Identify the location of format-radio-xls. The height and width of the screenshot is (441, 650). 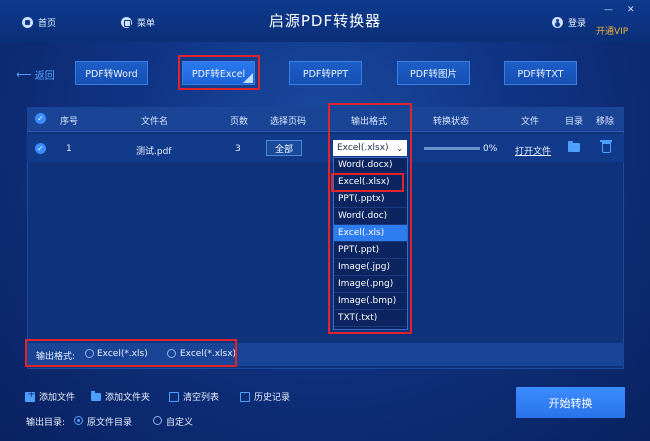
(89, 353).